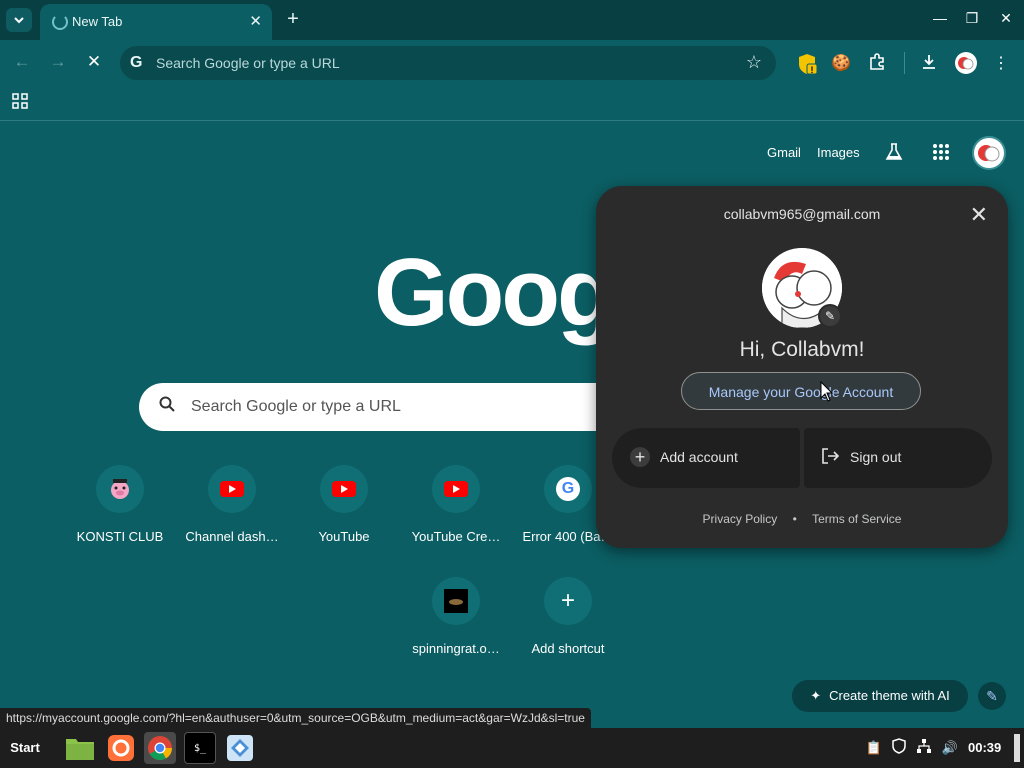 This screenshot has height=768, width=1024. Describe the element at coordinates (121, 748) in the screenshot. I see `firefox-icon` at that location.